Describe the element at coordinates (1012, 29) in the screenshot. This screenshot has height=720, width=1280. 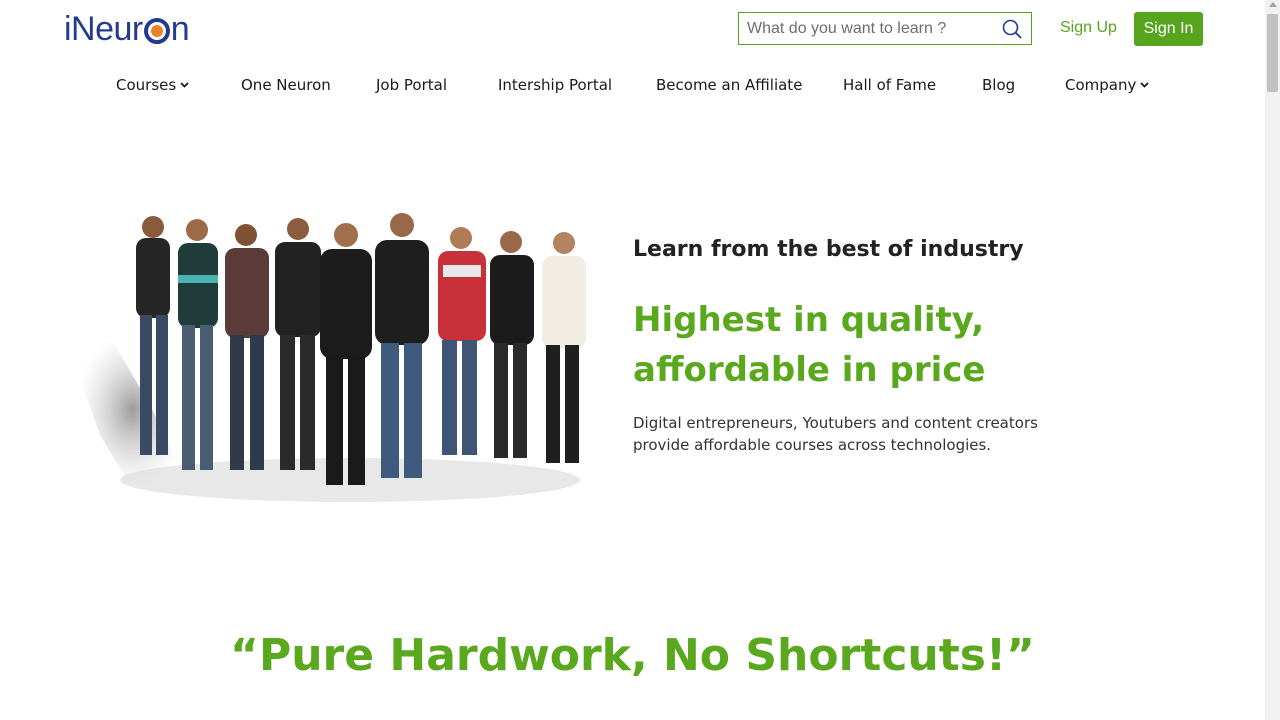
I see `search-icon` at that location.